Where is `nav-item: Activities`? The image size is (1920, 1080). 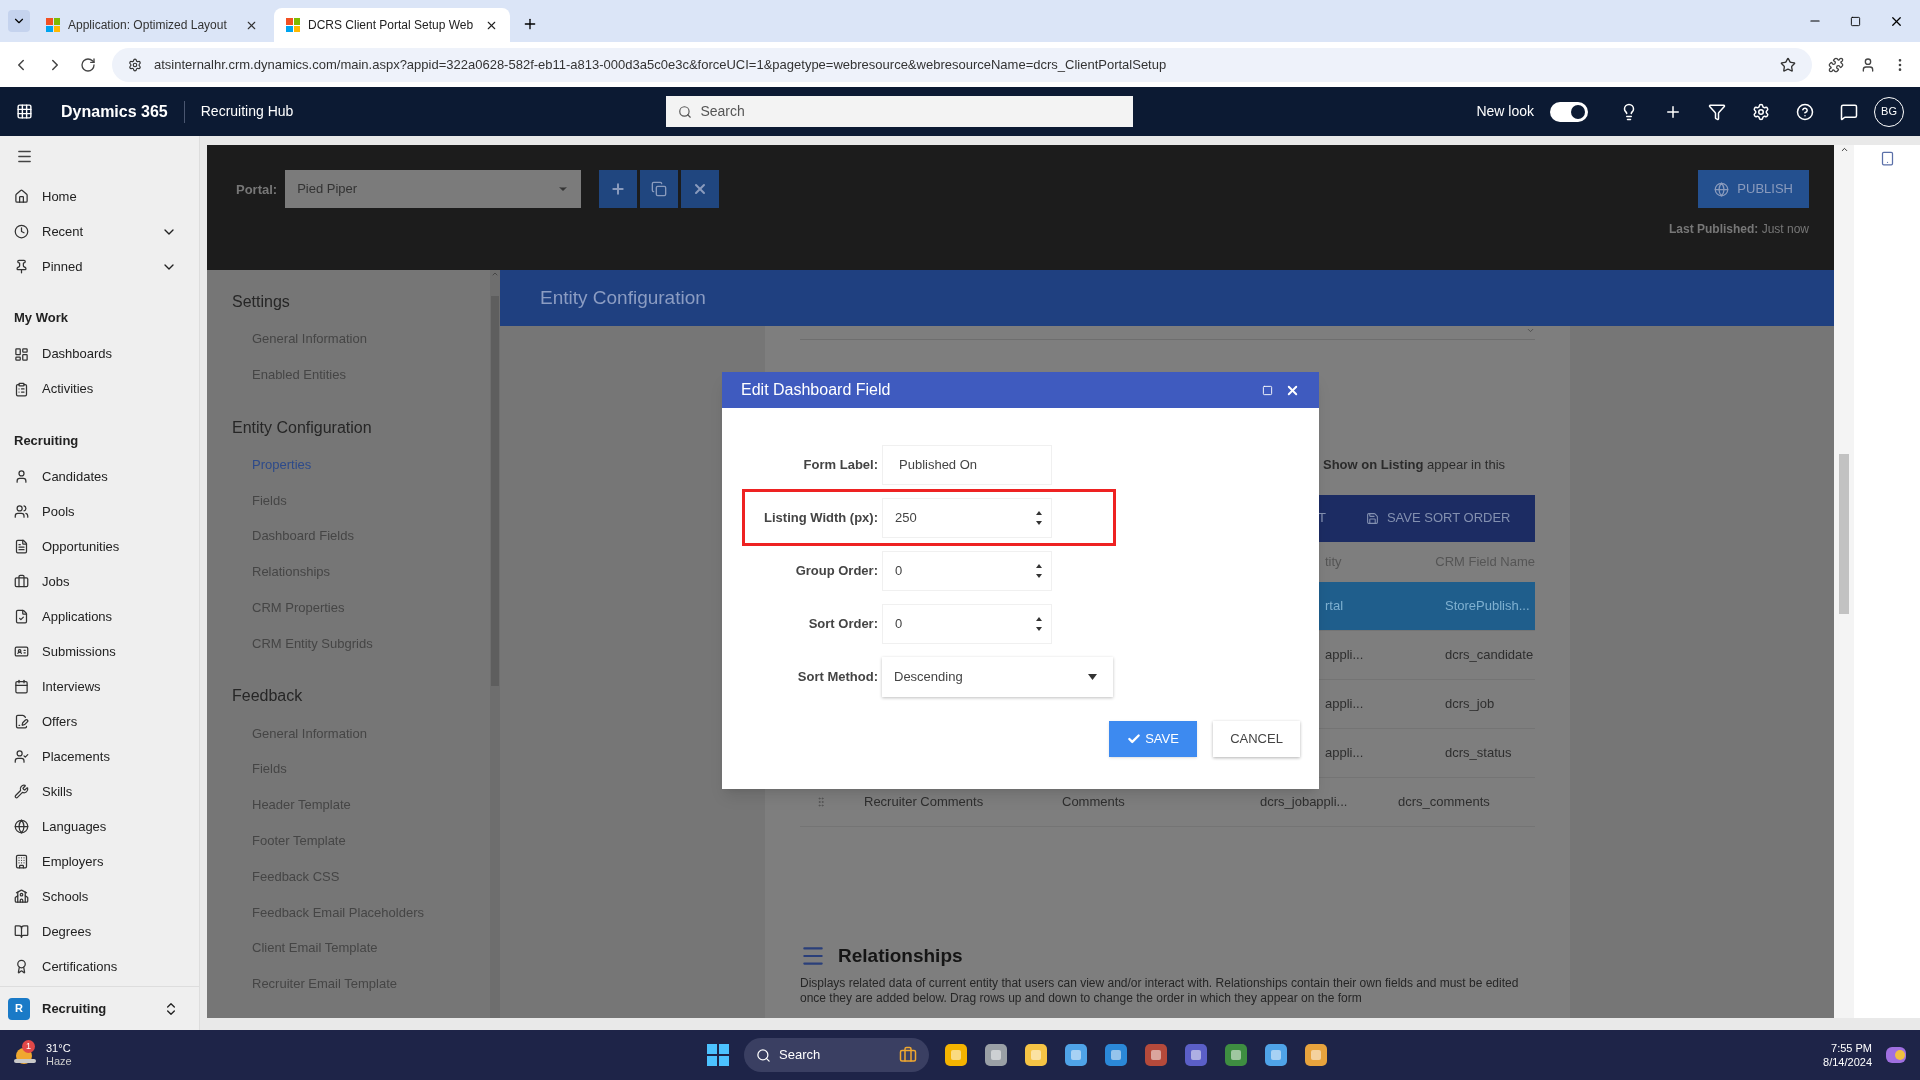
nav-item: Activities is located at coordinates (99, 389).